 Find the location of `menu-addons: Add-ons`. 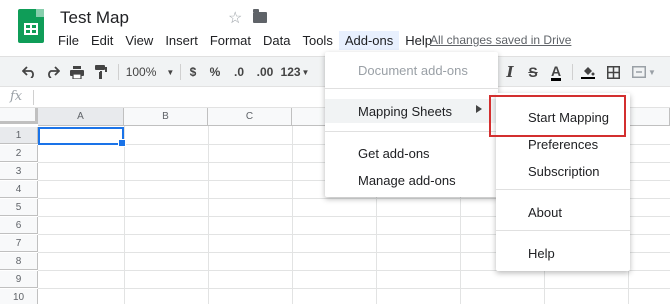

menu-addons: Add-ons is located at coordinates (369, 40).